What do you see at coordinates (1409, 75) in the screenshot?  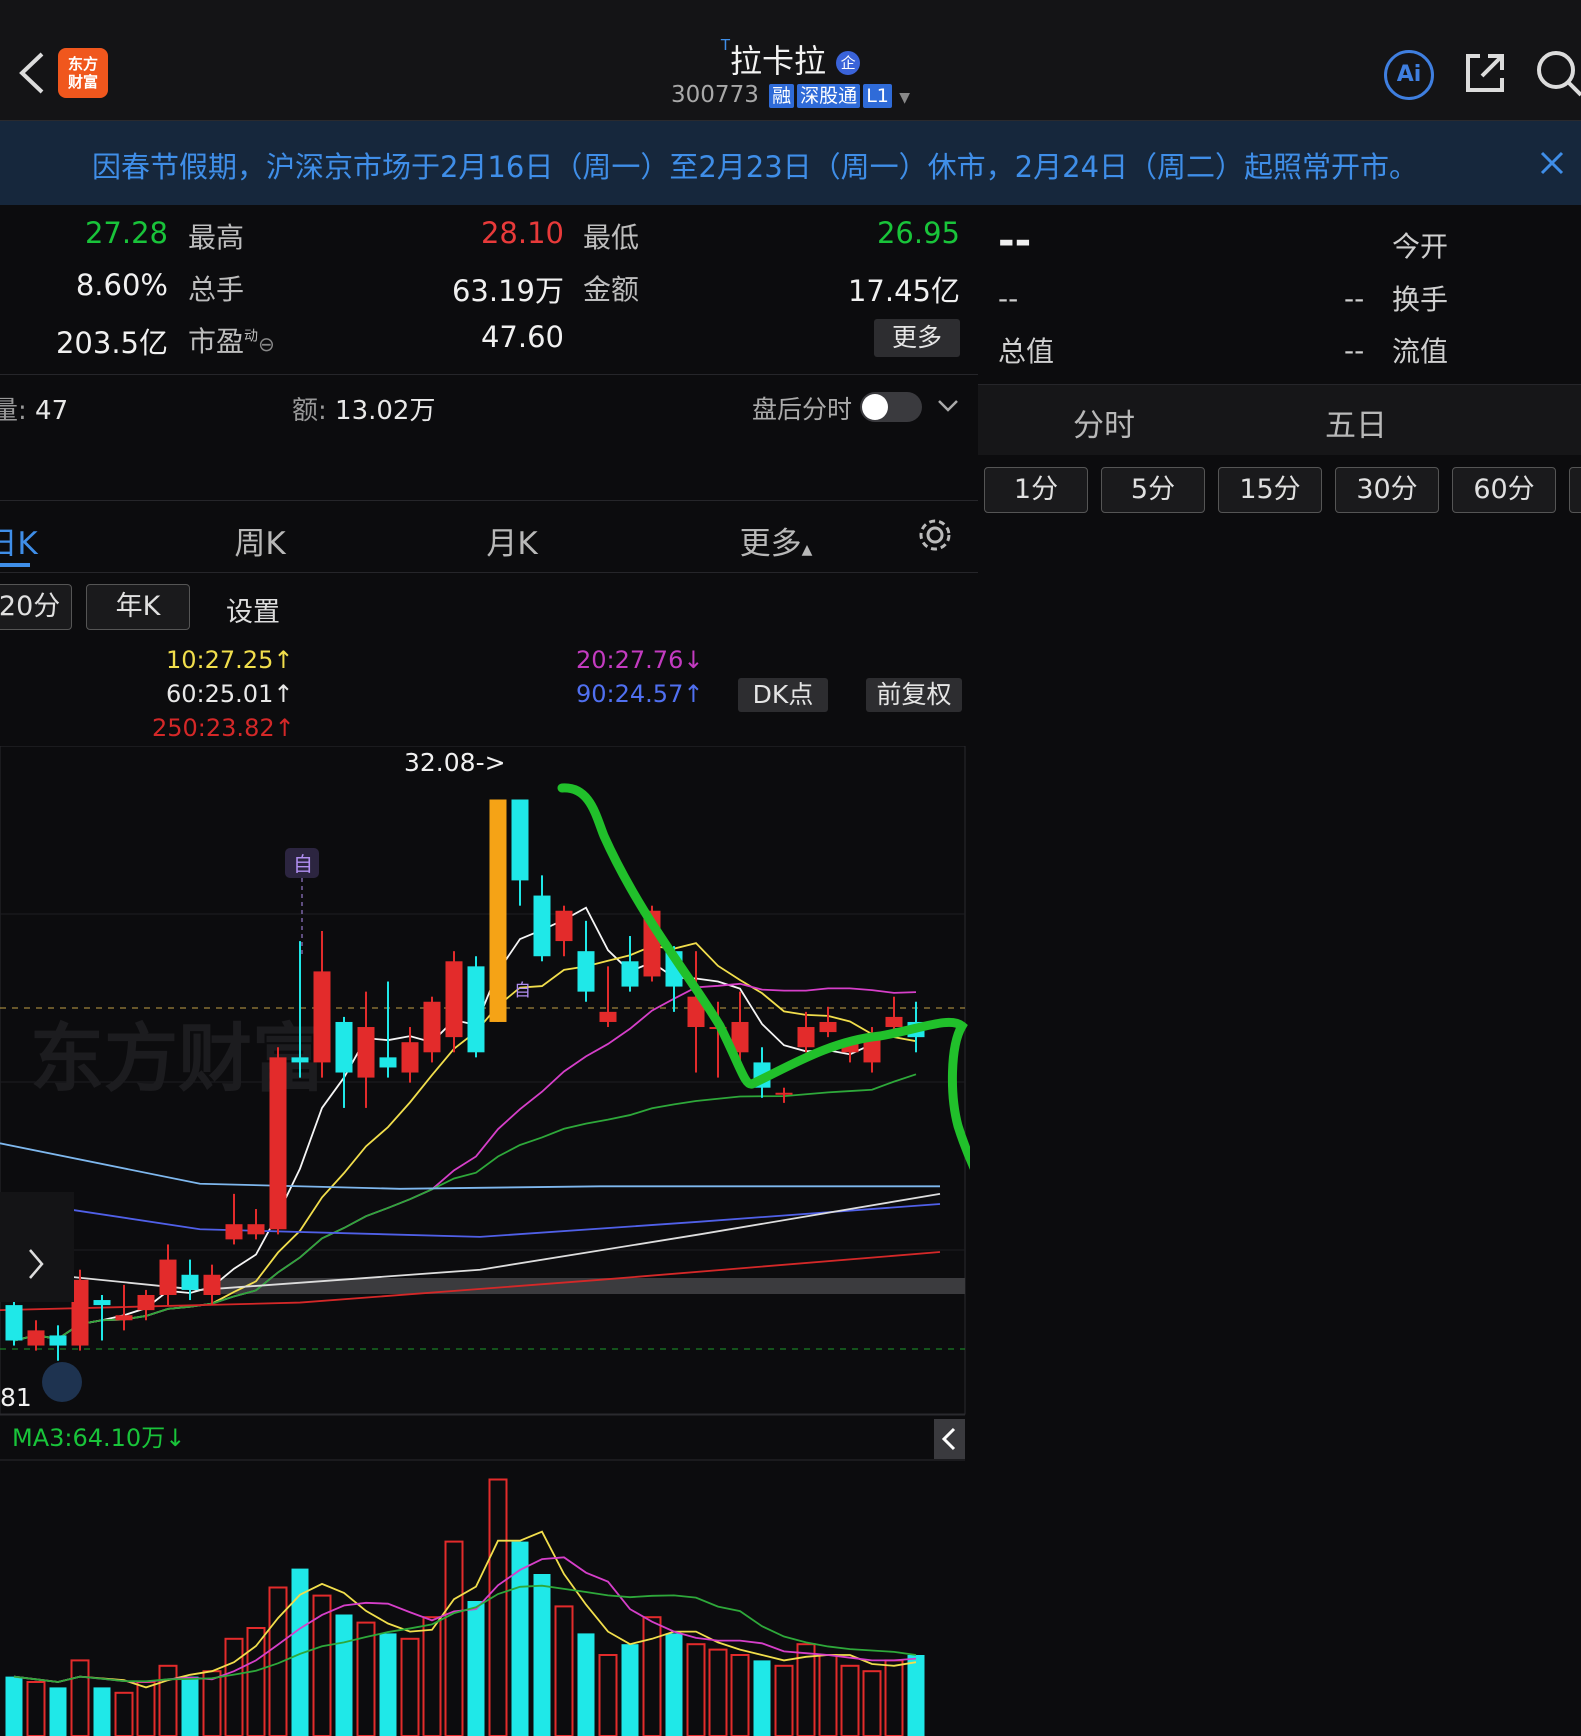 I see `ai-button: Ai` at bounding box center [1409, 75].